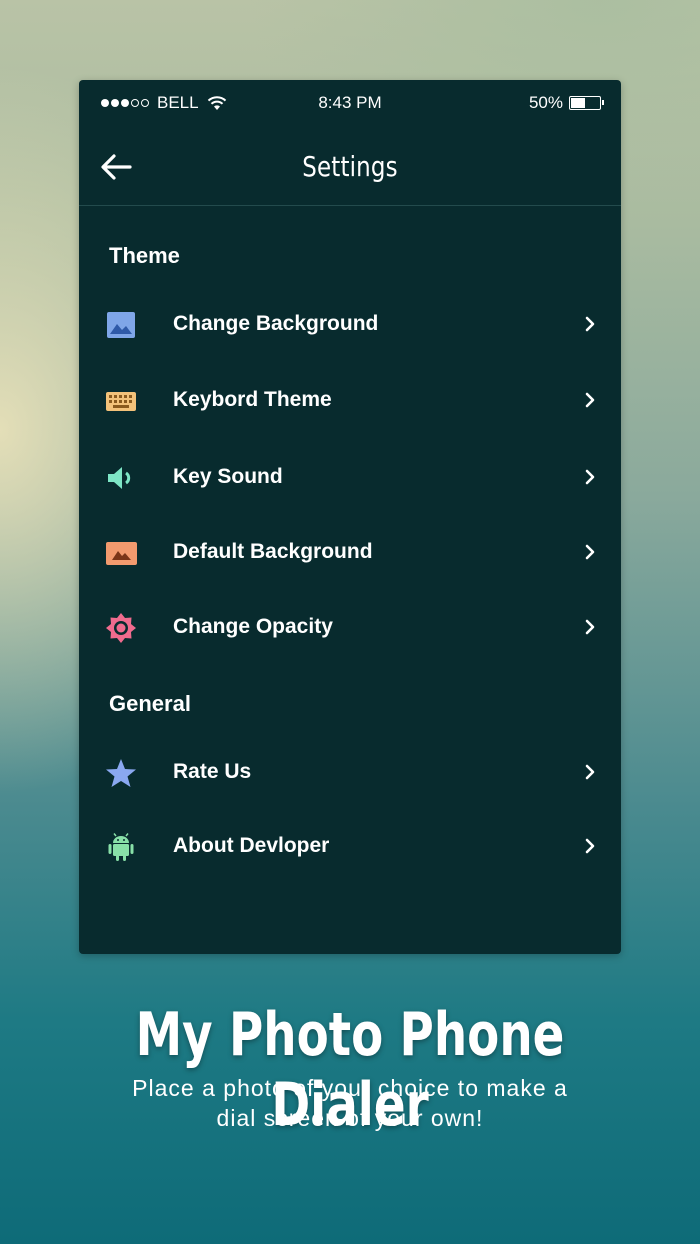 The image size is (700, 1244). Describe the element at coordinates (121, 628) in the screenshot. I see `brightness-icon` at that location.